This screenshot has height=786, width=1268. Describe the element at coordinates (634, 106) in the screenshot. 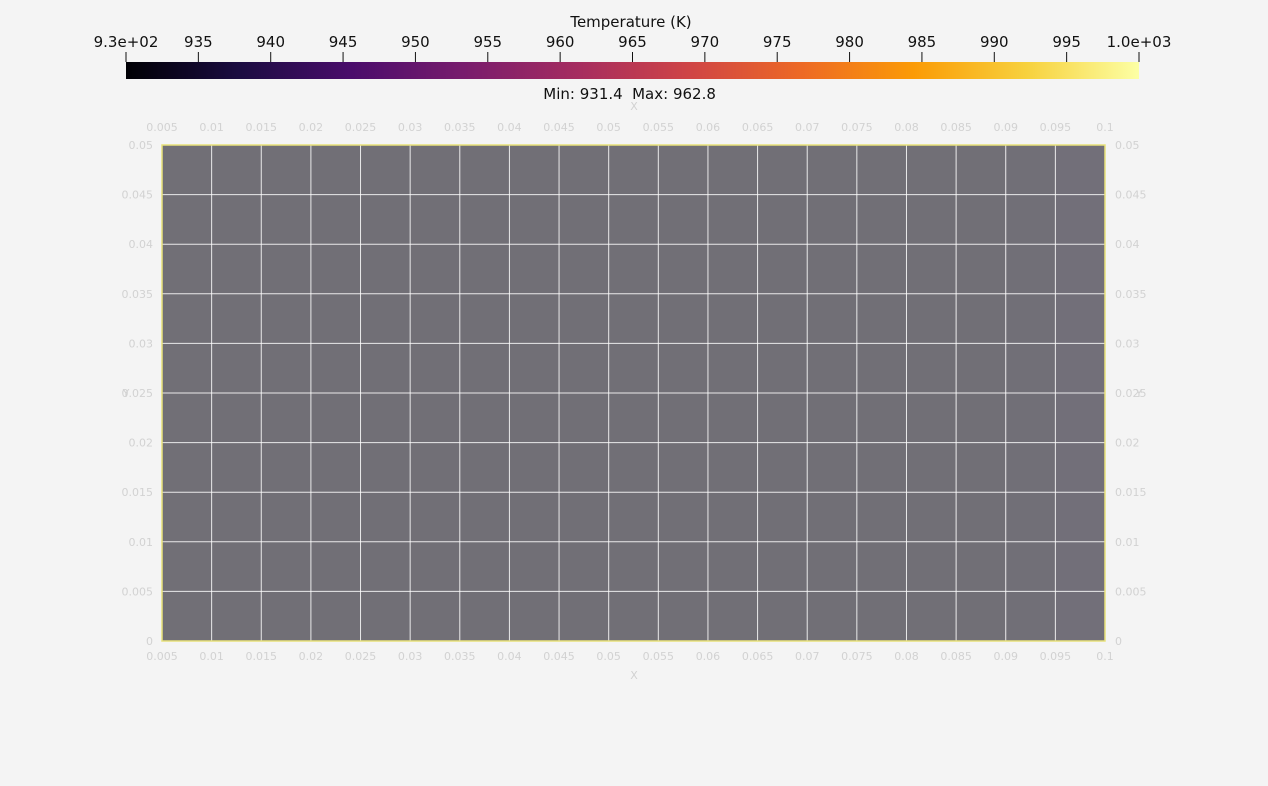

I see `x-axis-top-title: X` at that location.